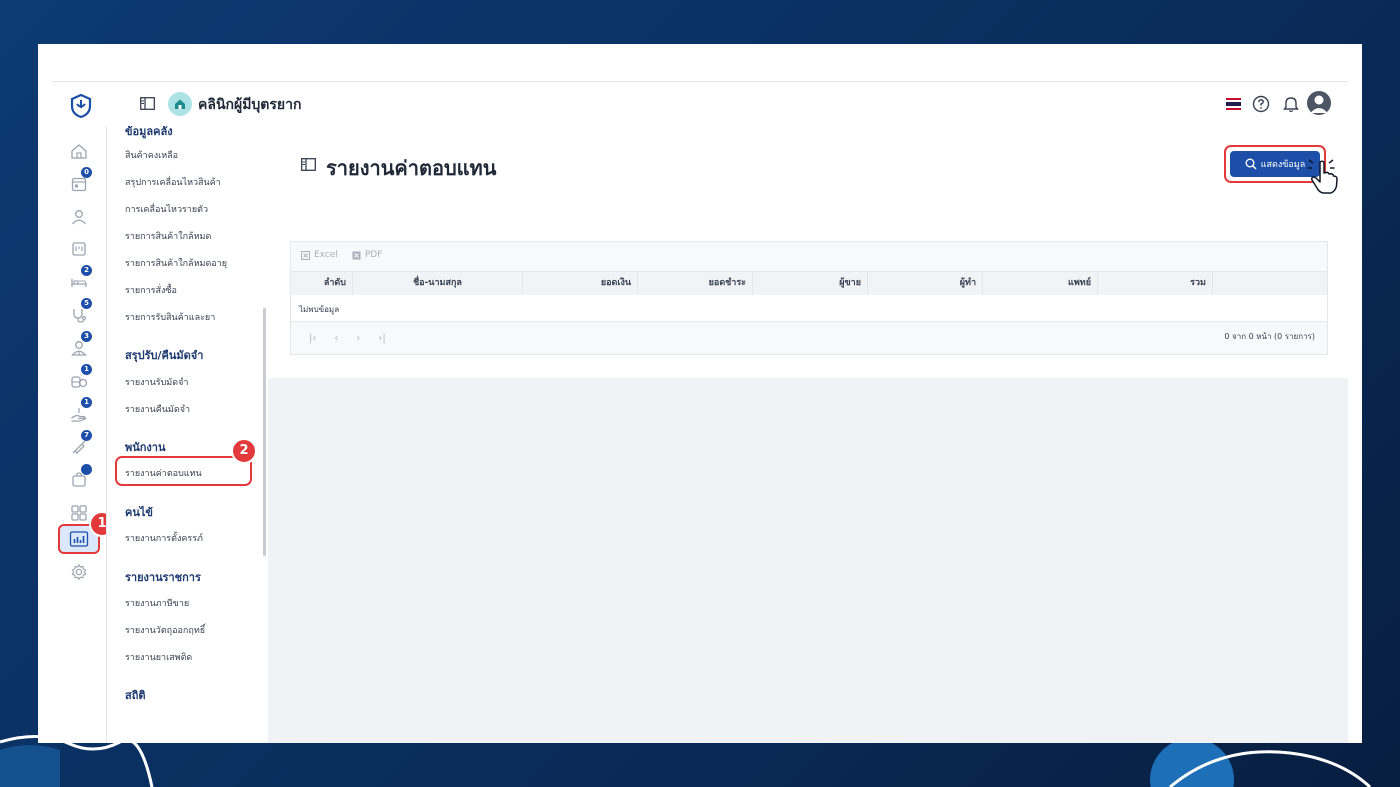  Describe the element at coordinates (80, 311) in the screenshot. I see `rail-stethoscope-icon: 5` at that location.